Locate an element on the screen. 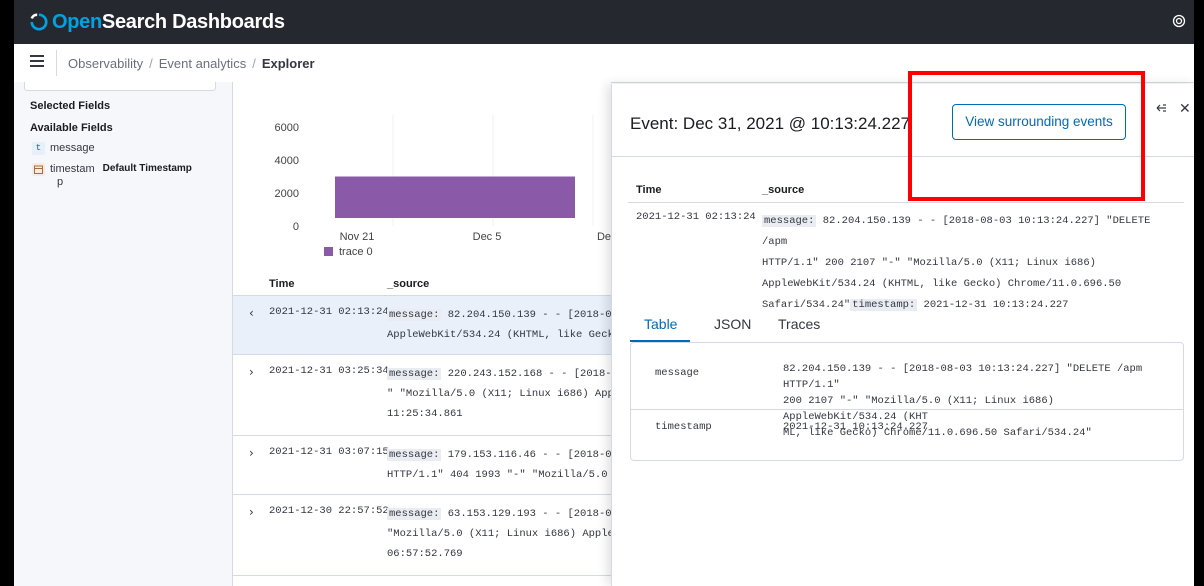 This screenshot has width=1204, height=586. help-icon is located at coordinates (1179, 21).